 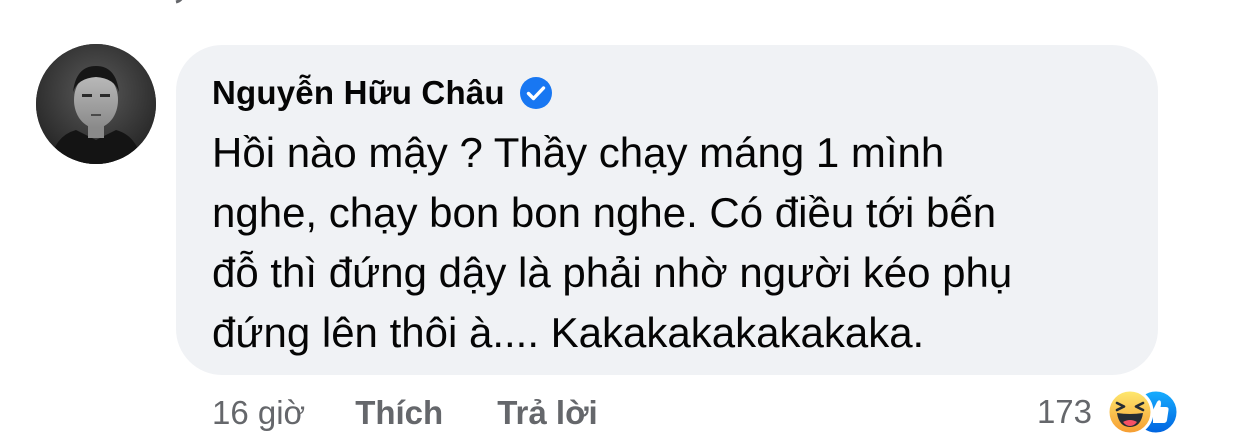 I want to click on avatar-image, so click(x=96, y=104).